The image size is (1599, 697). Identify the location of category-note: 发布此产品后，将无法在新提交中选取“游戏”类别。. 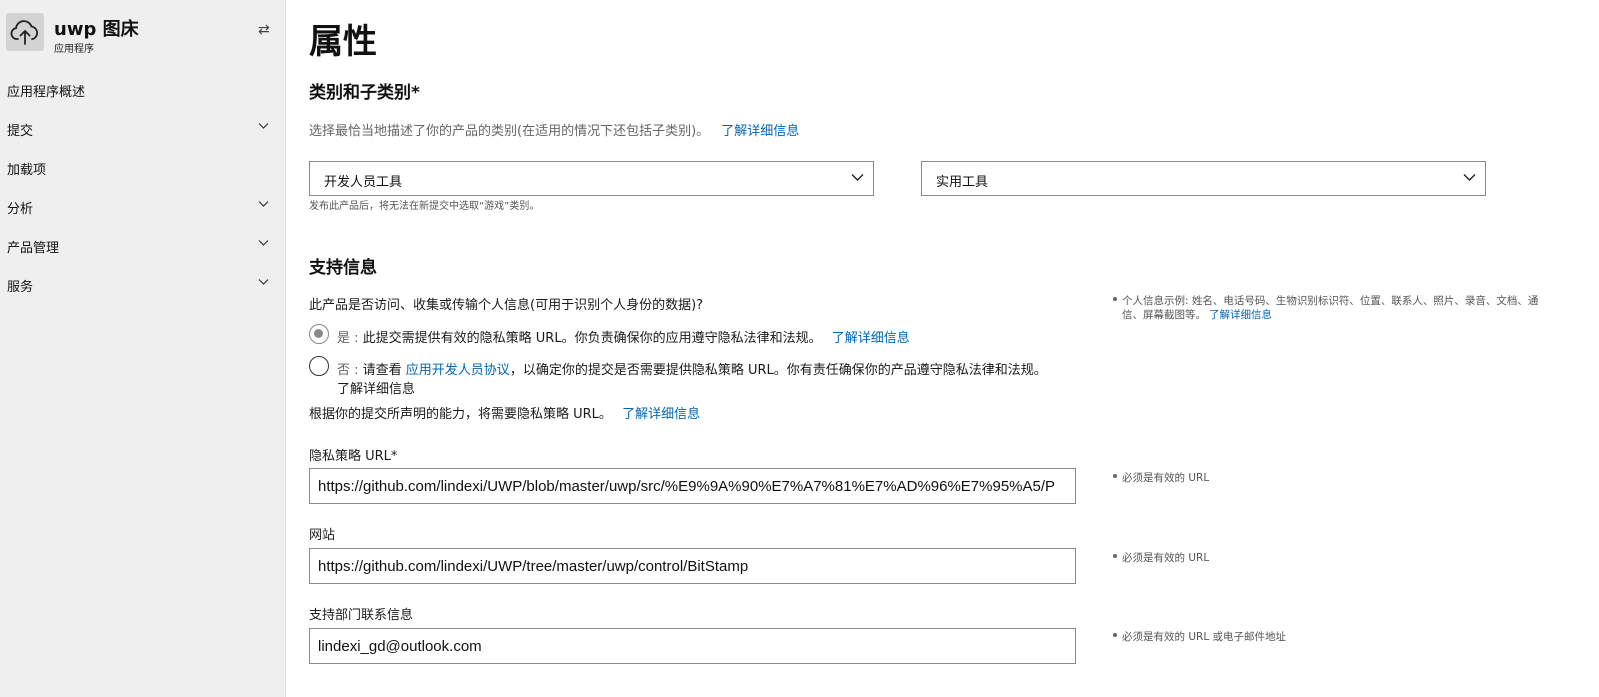
(424, 206).